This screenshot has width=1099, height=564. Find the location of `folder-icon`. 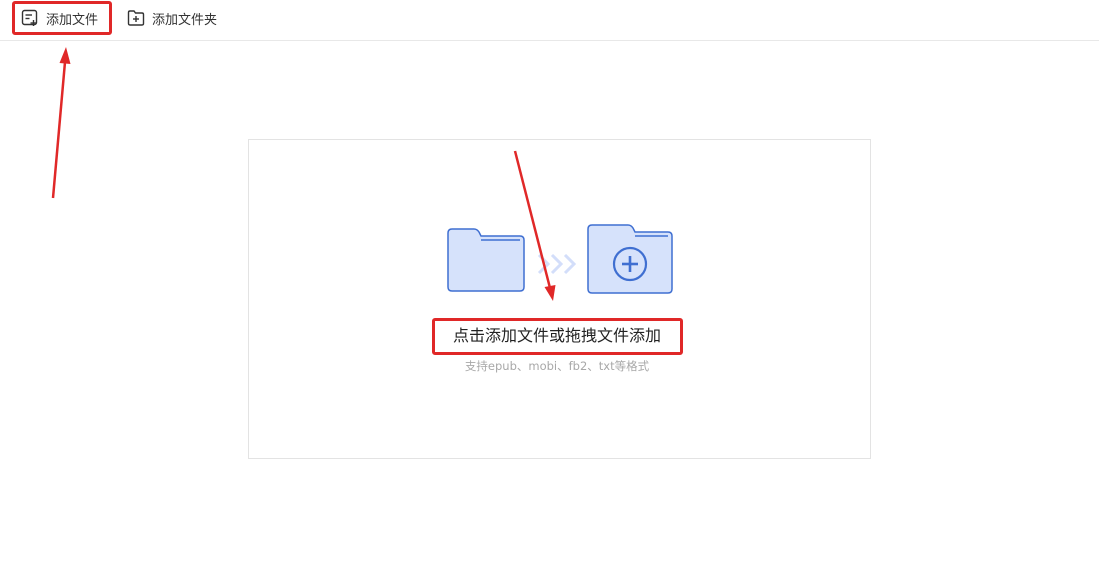

folder-icon is located at coordinates (486, 260).